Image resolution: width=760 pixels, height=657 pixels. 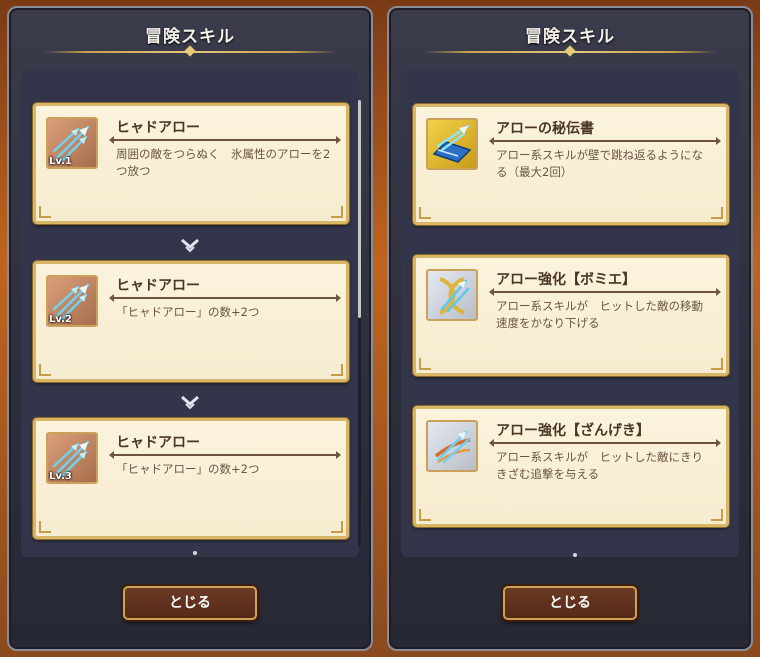 What do you see at coordinates (60, 319) in the screenshot?
I see `level-badge: Lv.2` at bounding box center [60, 319].